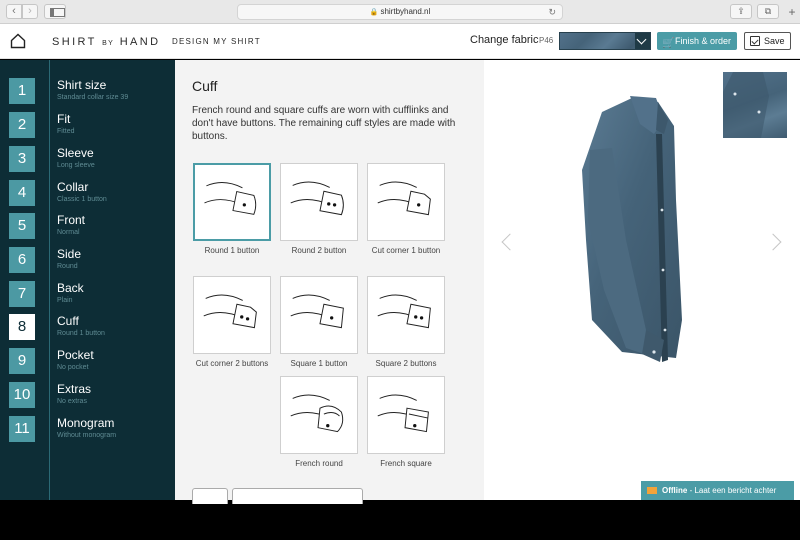 The height and width of the screenshot is (540, 800). What do you see at coordinates (755, 105) in the screenshot?
I see `fabric-thumbnail` at bounding box center [755, 105].